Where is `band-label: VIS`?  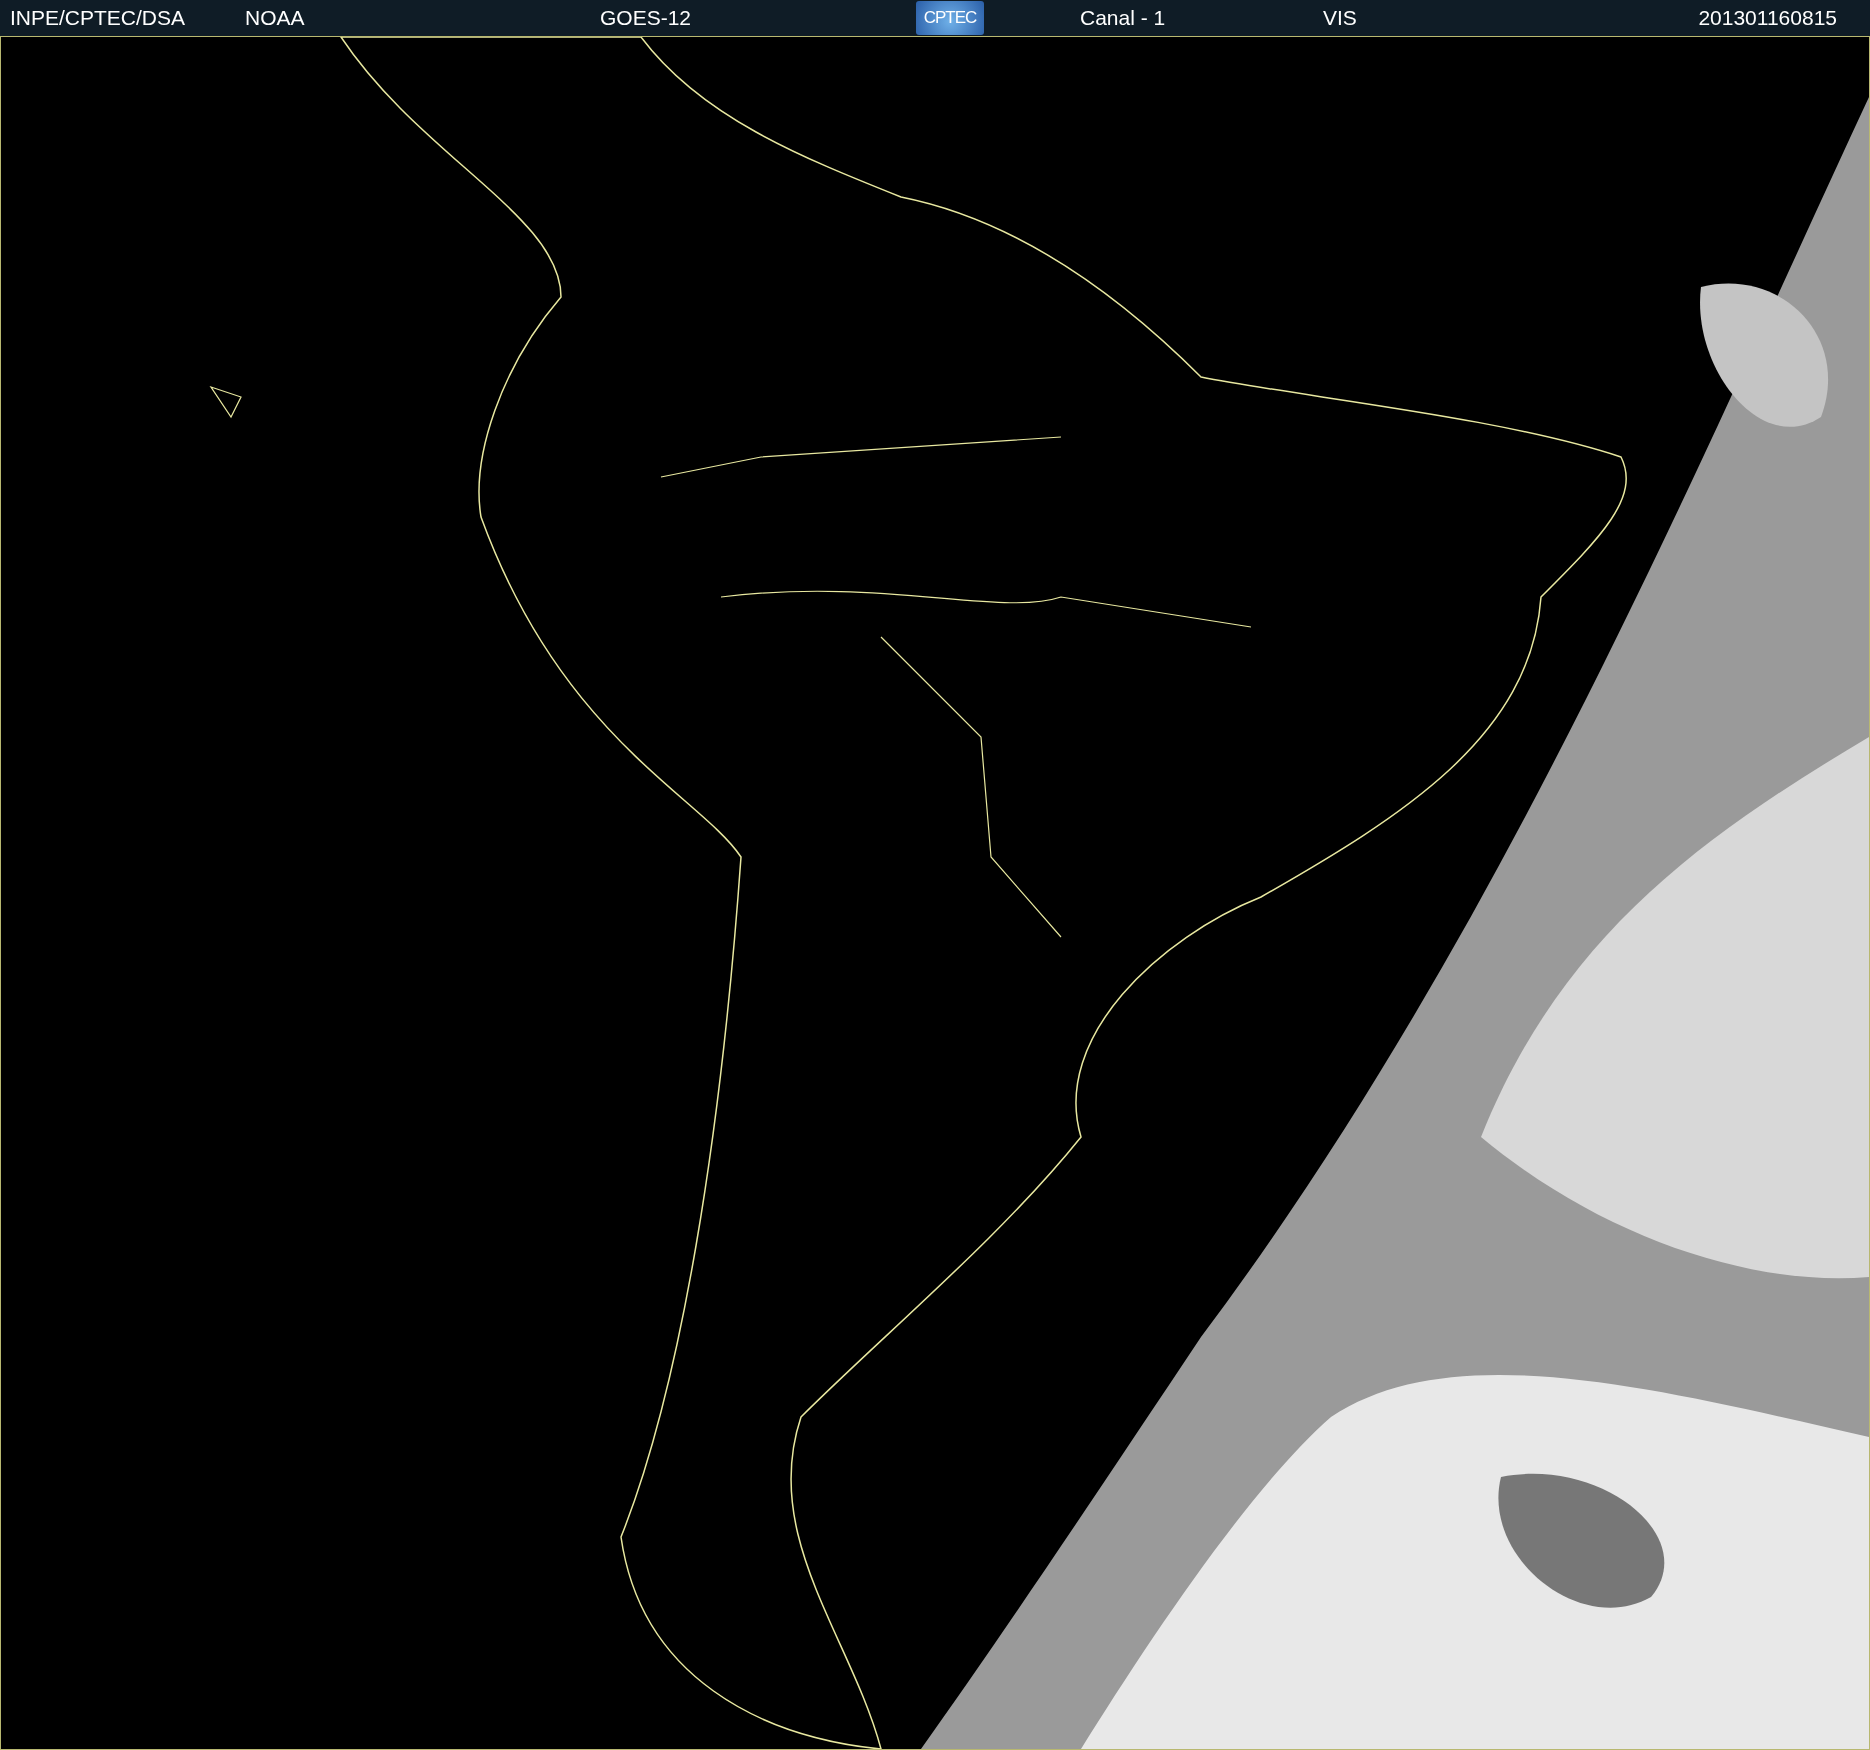 band-label: VIS is located at coordinates (1340, 18).